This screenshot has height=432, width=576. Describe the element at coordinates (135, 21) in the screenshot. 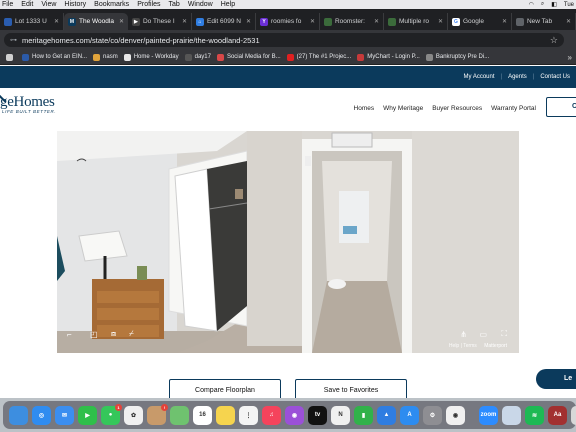

I see `tab-favicon-icon: ▶` at that location.